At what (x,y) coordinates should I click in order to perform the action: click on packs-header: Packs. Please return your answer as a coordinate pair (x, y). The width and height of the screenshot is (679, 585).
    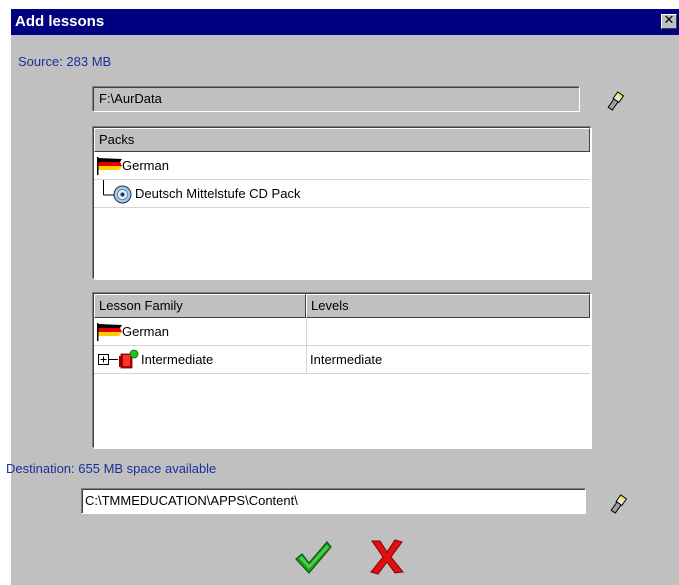
    Looking at the image, I should click on (342, 140).